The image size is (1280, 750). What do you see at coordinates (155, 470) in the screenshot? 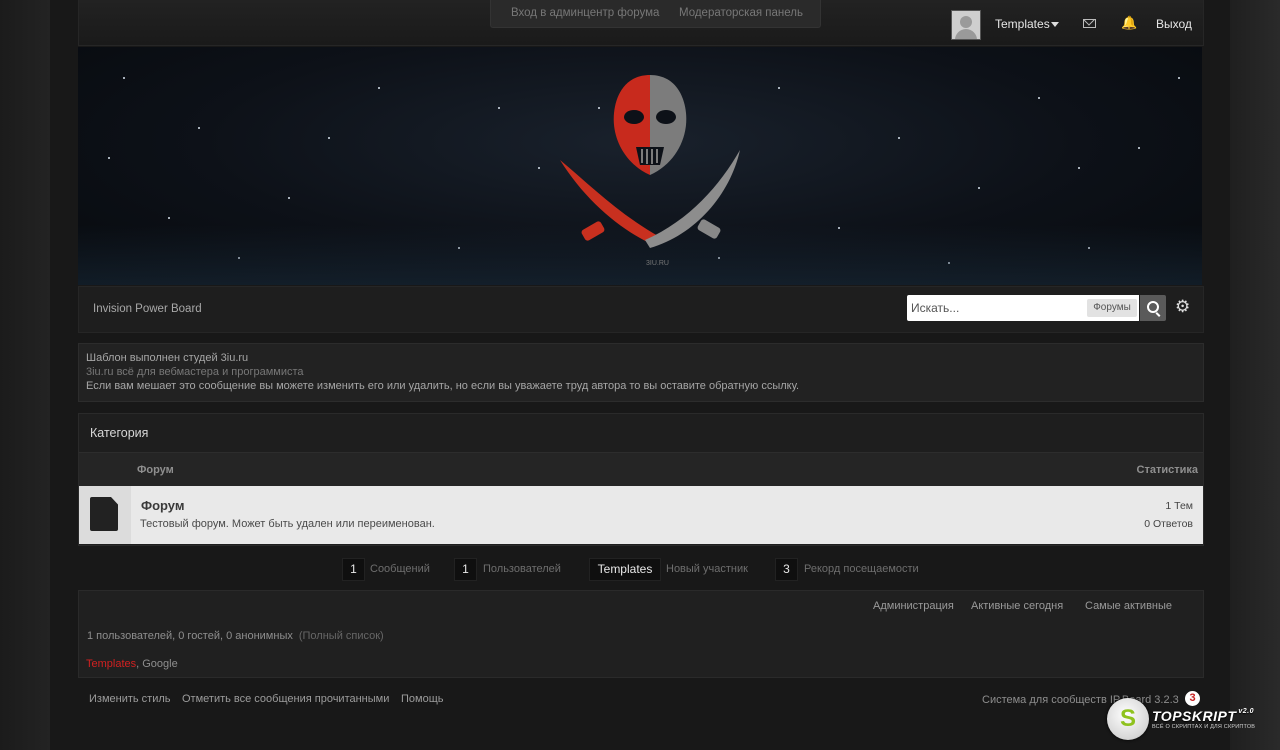
I see `column-header-forum: Форум` at bounding box center [155, 470].